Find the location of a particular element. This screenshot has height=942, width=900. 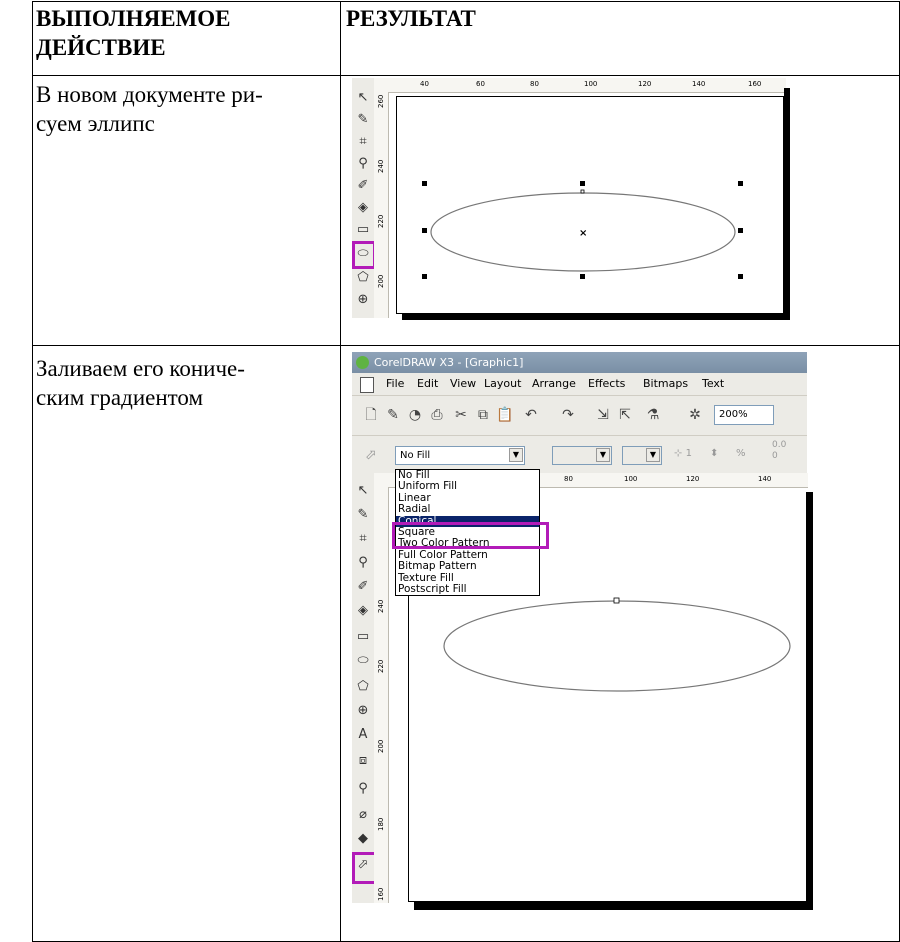

row2-line1: Заливаем его кониче- is located at coordinates (140, 368).